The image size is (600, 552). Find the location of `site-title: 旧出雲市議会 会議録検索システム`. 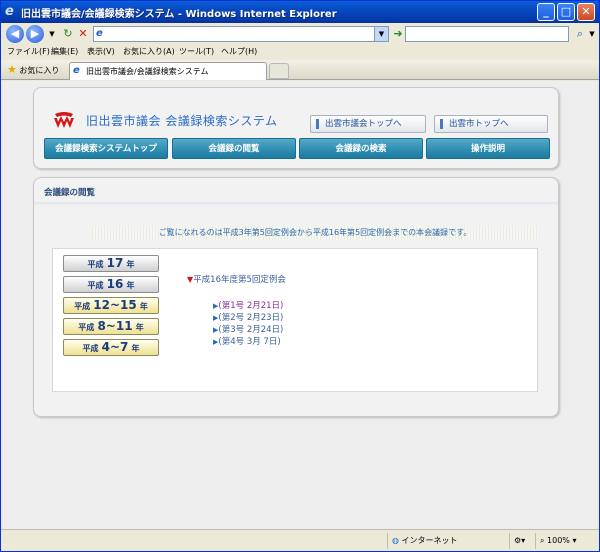

site-title: 旧出雲市議会 会議録検索システム is located at coordinates (182, 121).